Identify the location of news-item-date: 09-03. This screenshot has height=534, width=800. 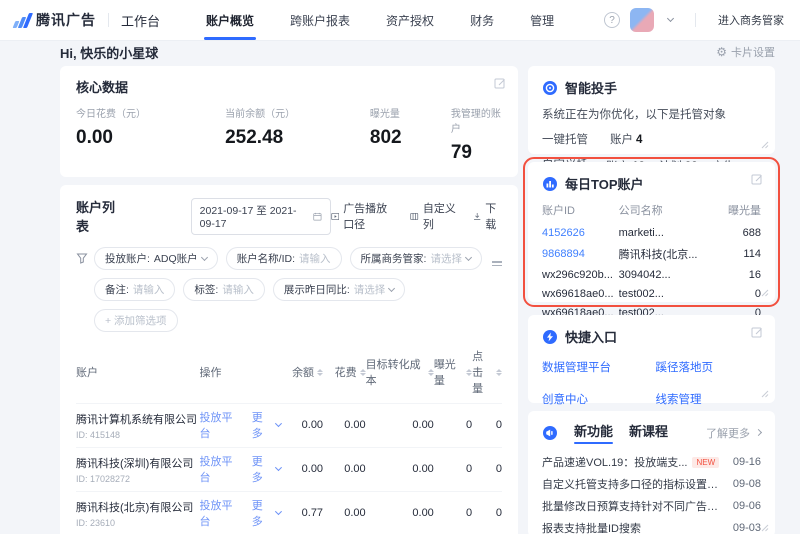
(746, 528).